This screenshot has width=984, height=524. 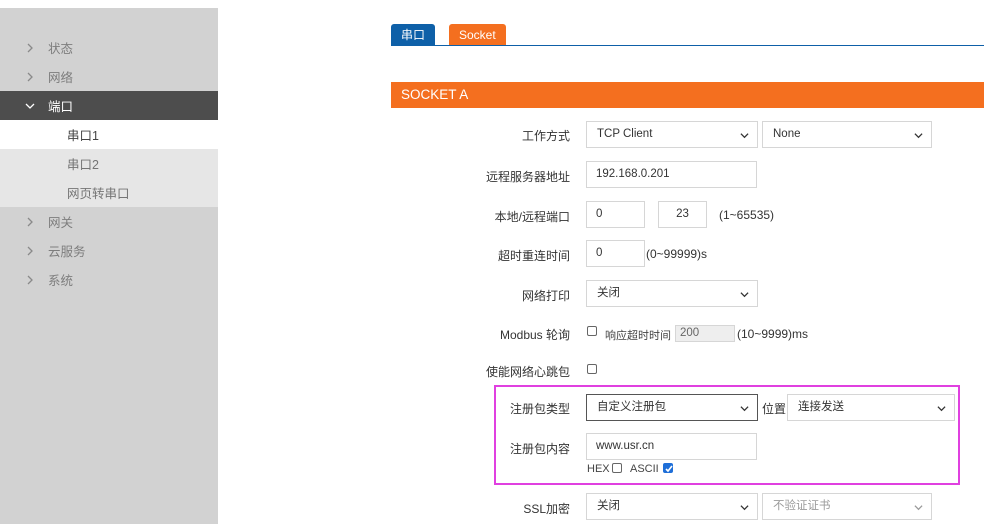 What do you see at coordinates (527, 177) in the screenshot?
I see `remote-addr-label: 远程服务器地址` at bounding box center [527, 177].